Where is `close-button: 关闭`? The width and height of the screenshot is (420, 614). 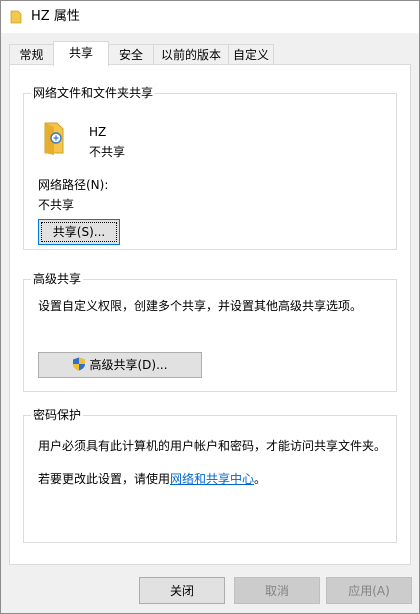
close-button: 关闭 is located at coordinates (182, 590).